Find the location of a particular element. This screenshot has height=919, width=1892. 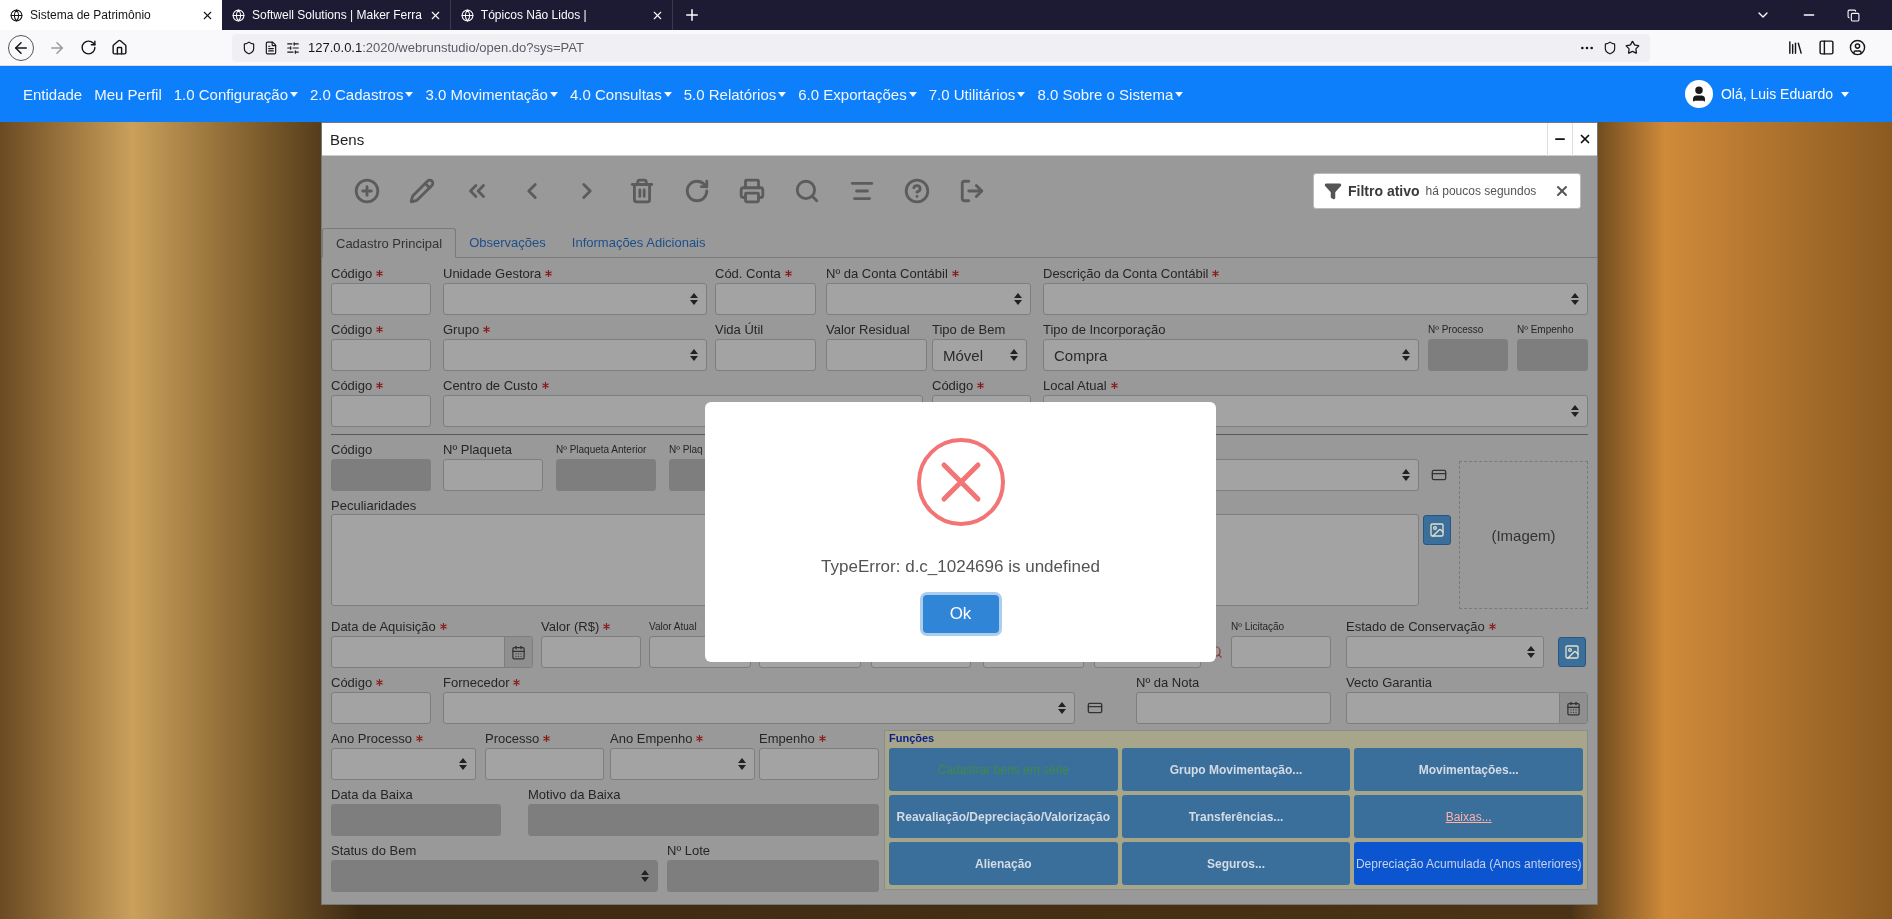

field-label: Status do Bem is located at coordinates (374, 850).